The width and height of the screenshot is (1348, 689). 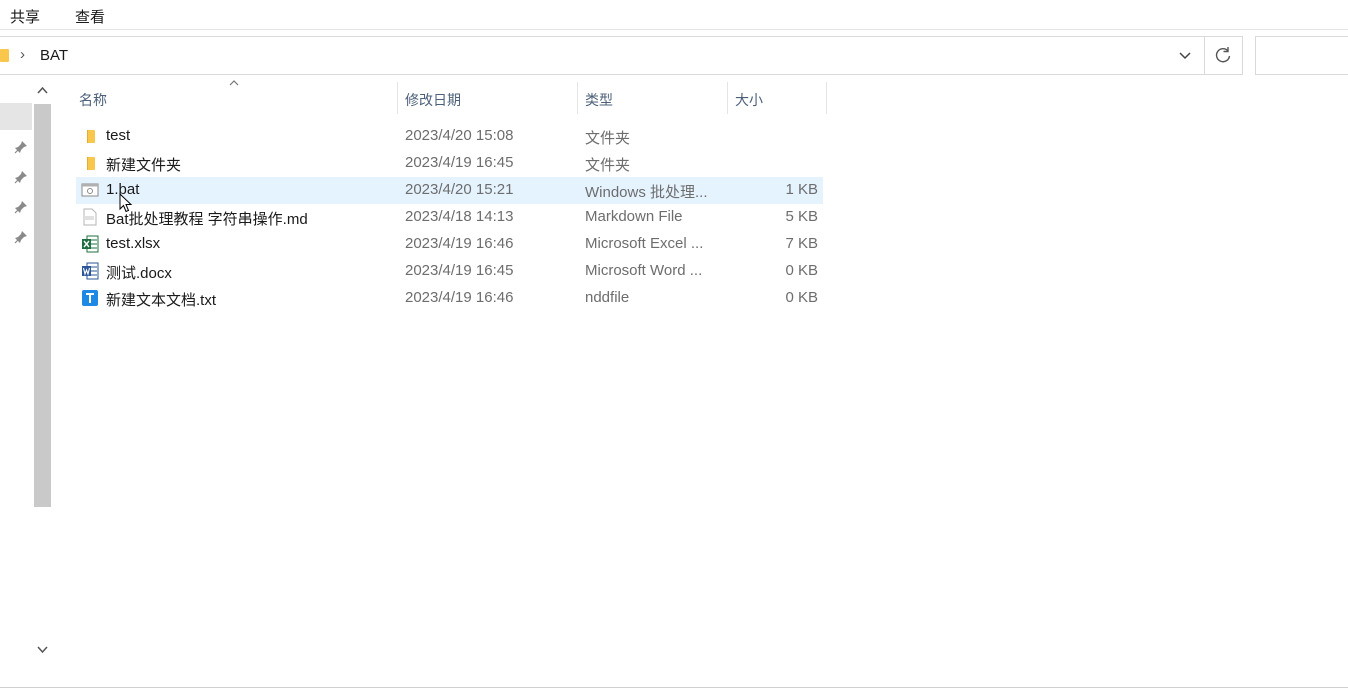 I want to click on navigation-pane, so click(x=26, y=371).